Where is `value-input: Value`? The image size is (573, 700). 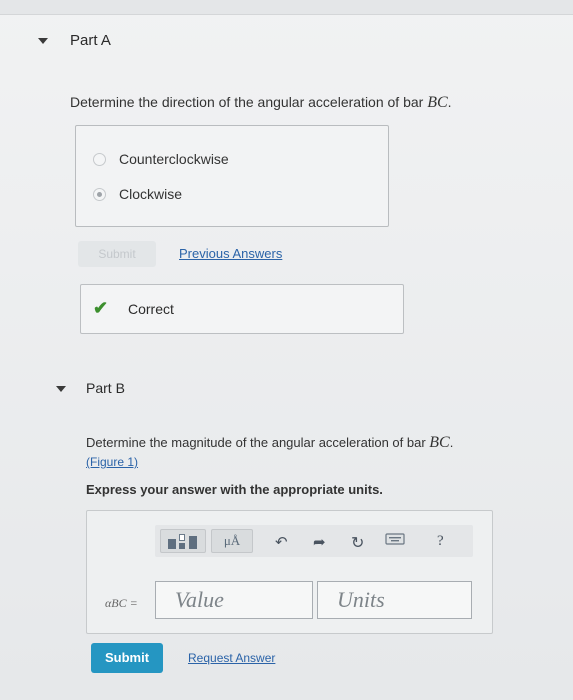
value-input: Value is located at coordinates (234, 600).